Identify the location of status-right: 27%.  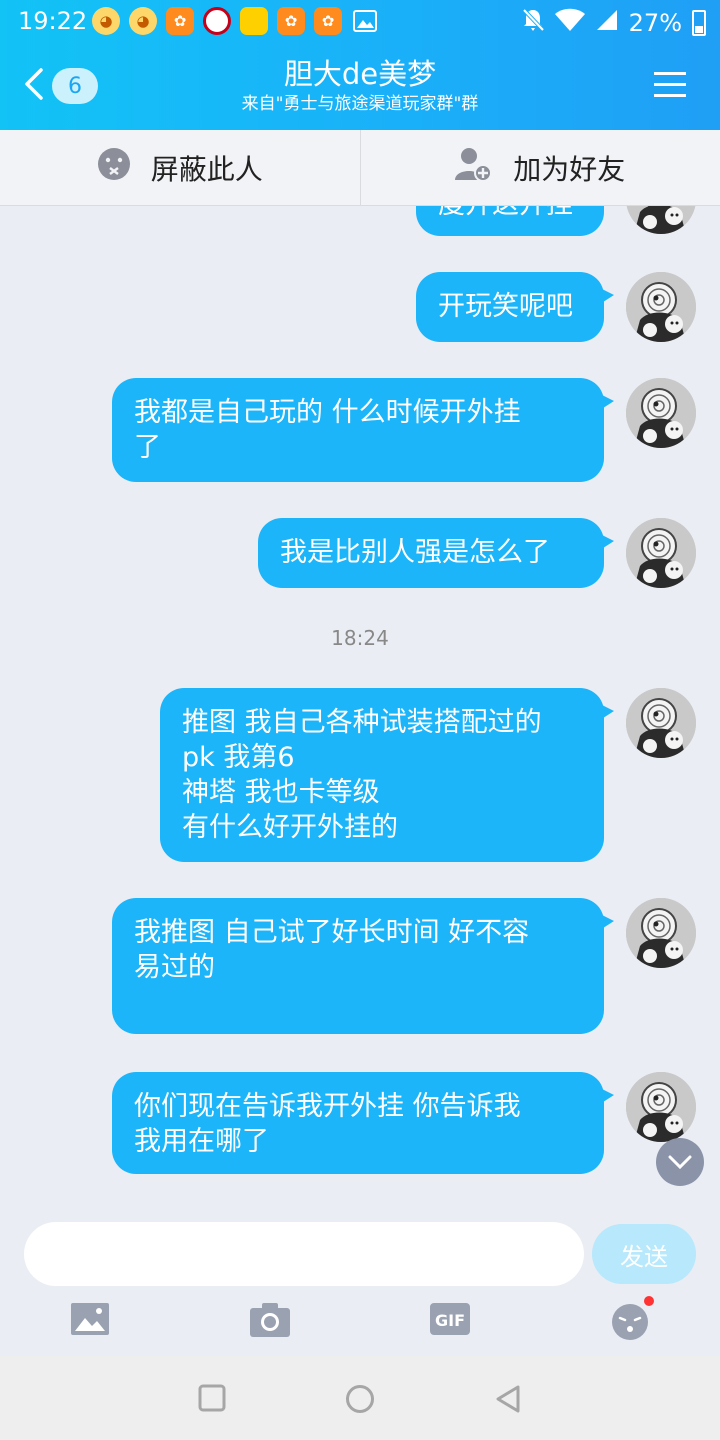
(613, 23).